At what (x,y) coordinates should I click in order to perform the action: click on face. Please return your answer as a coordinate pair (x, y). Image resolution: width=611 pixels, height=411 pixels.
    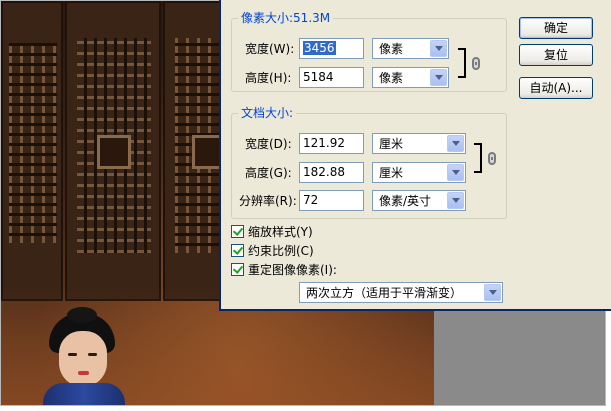
    Looking at the image, I should click on (83, 359).